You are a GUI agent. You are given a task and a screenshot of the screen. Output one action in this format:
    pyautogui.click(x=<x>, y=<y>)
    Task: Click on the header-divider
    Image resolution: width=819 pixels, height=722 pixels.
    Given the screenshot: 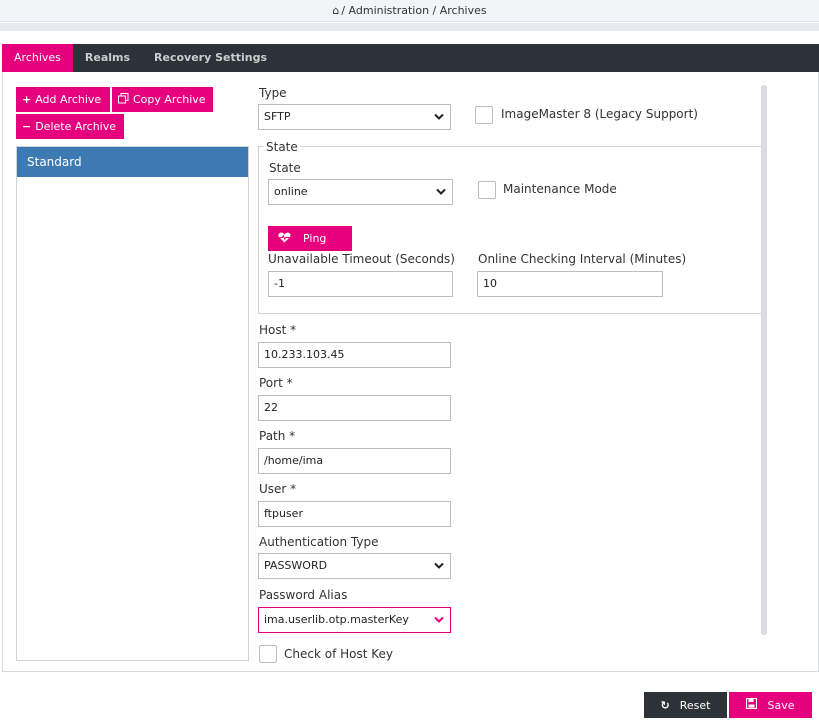 What is the action you would take?
    pyautogui.click(x=409, y=27)
    